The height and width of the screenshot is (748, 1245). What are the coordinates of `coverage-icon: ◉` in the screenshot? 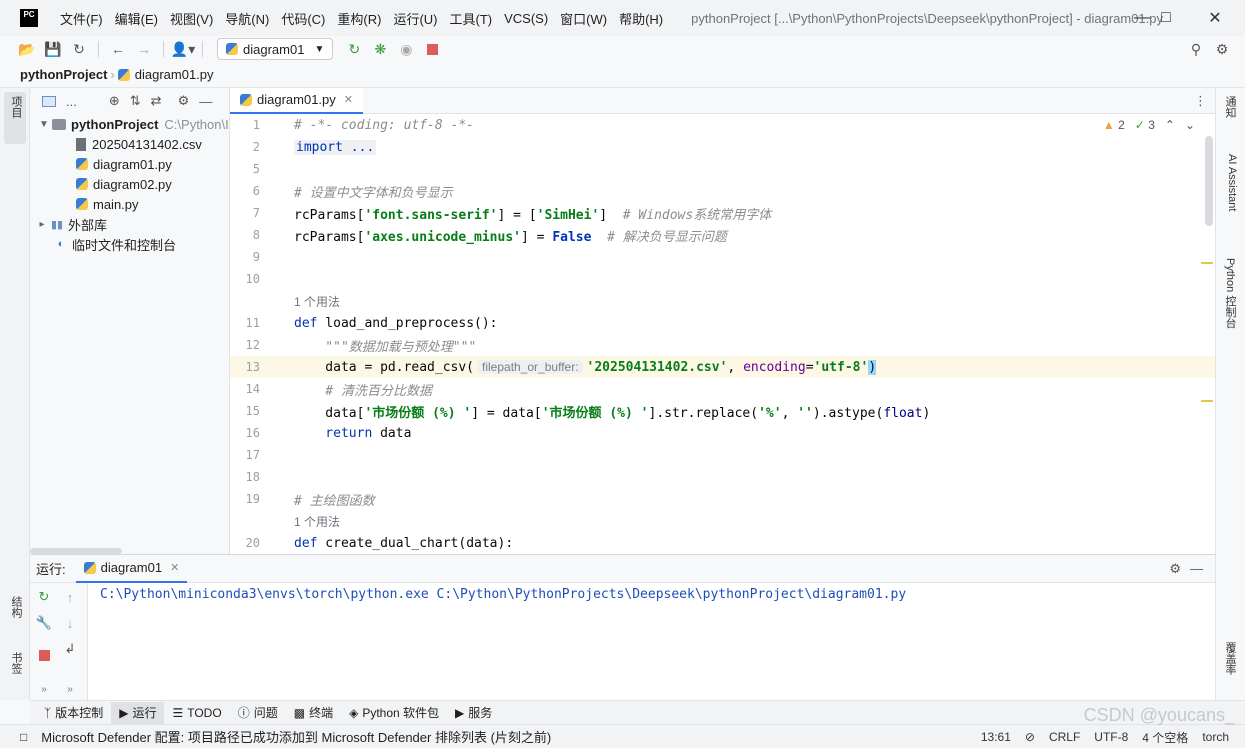 It's located at (406, 49).